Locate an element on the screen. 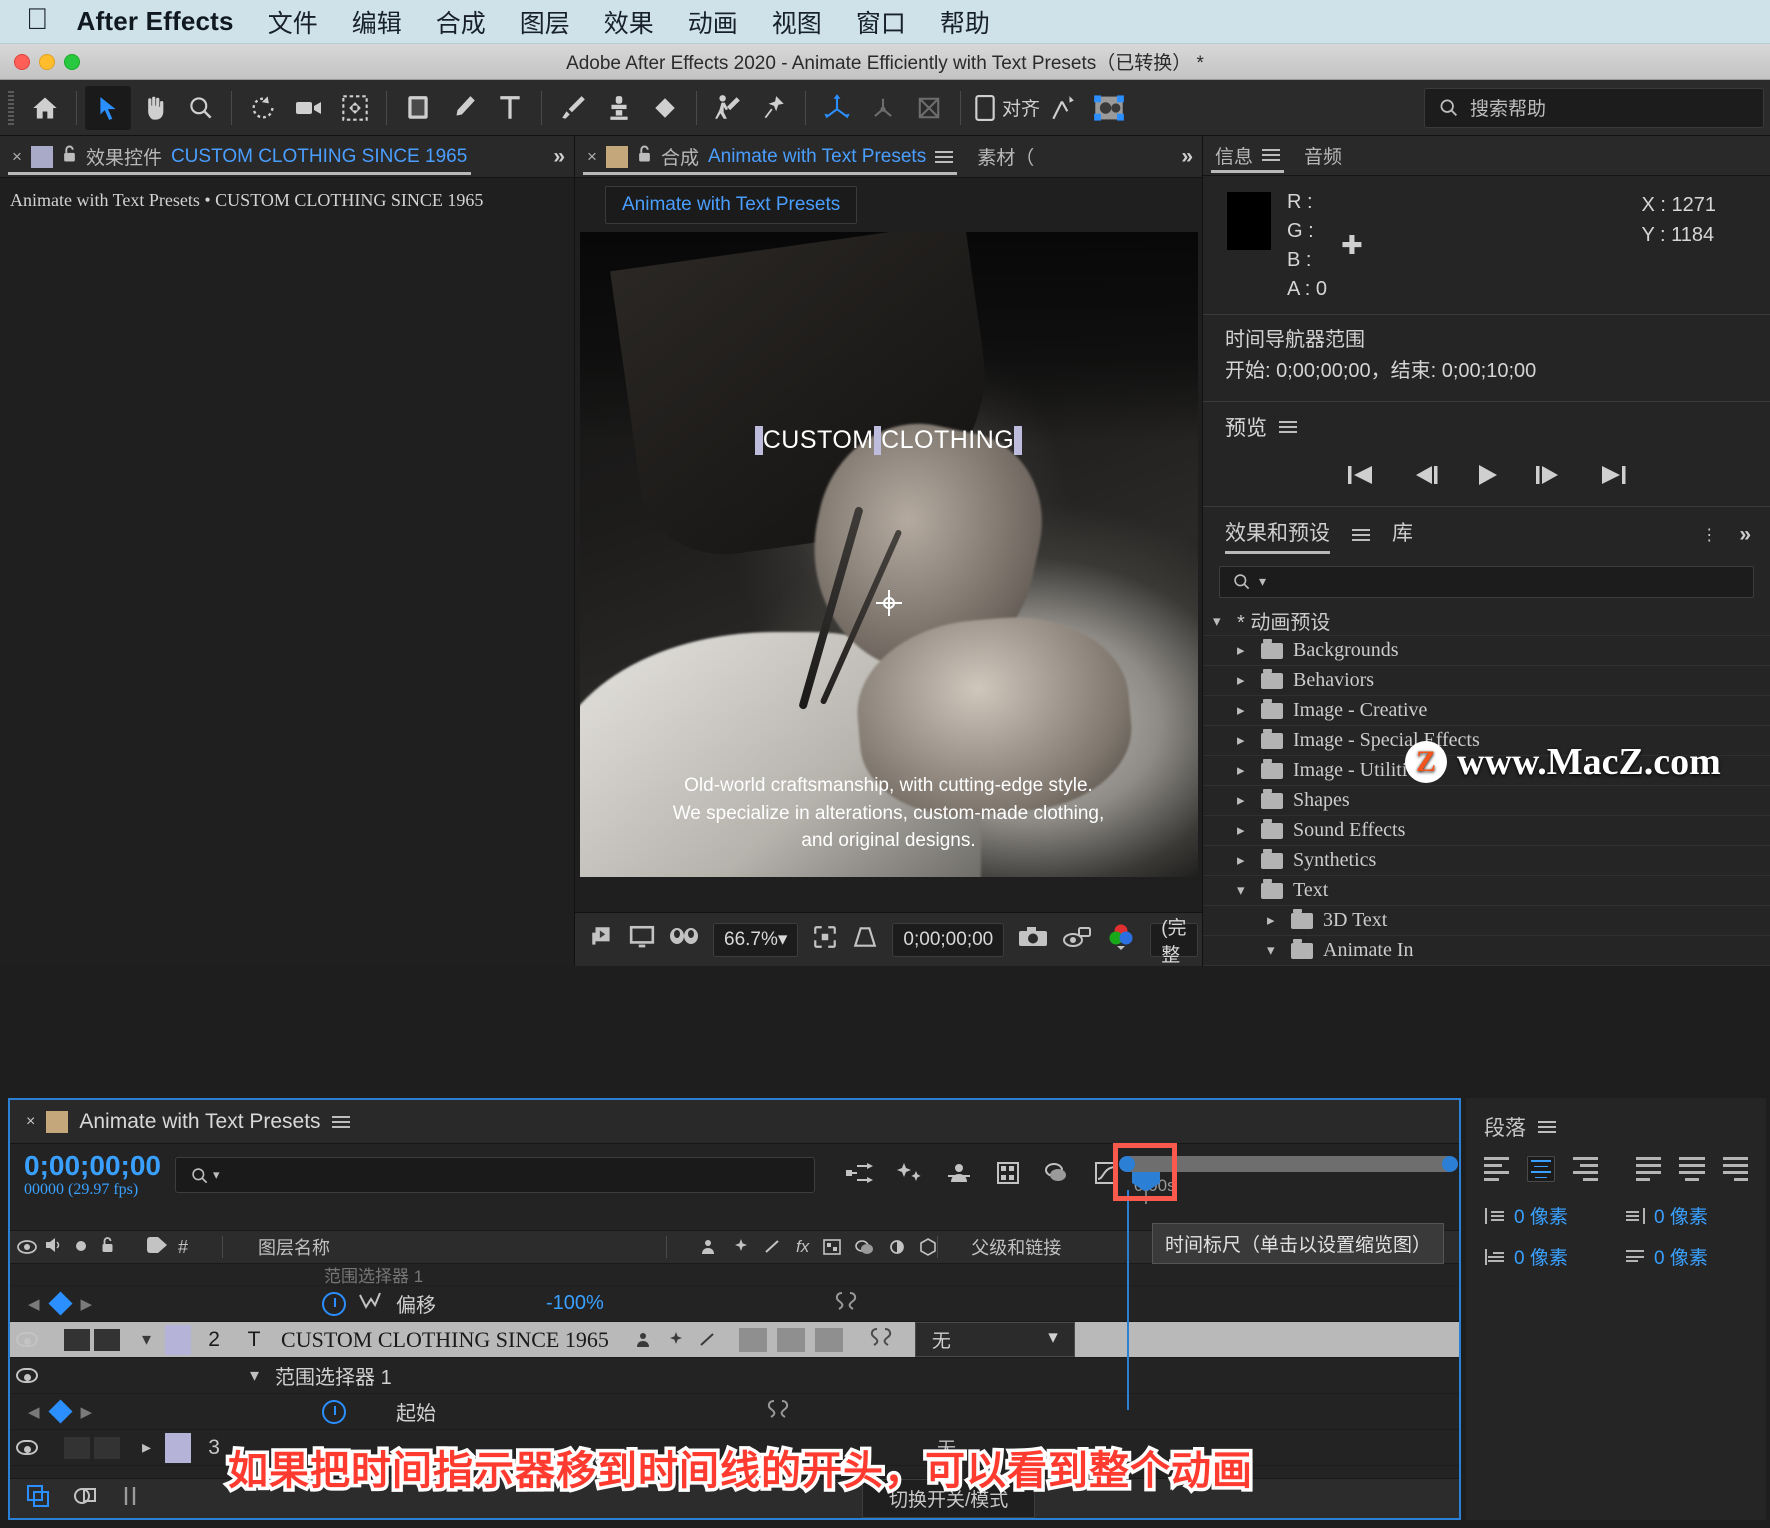 This screenshot has width=1770, height=1528. timeline-search-input: ▾ is located at coordinates (494, 1175).